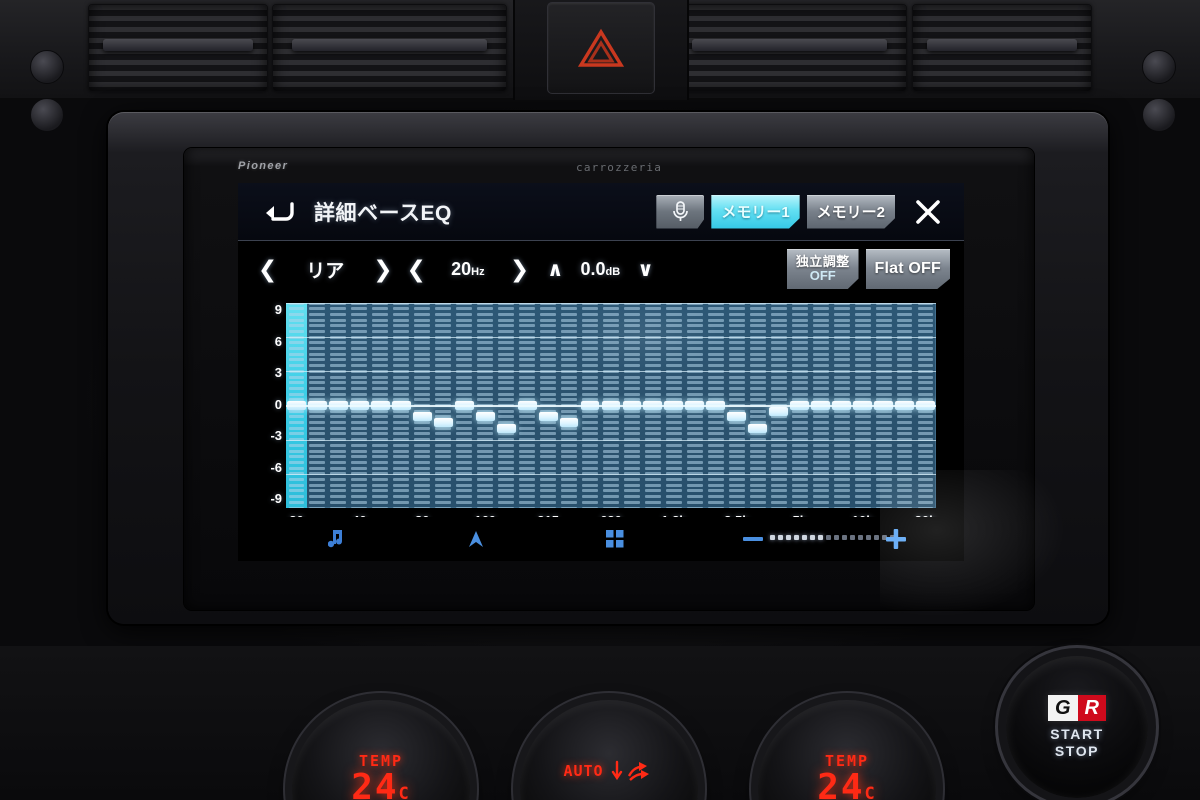  Describe the element at coordinates (615, 539) in the screenshot. I see `apps-button` at that location.